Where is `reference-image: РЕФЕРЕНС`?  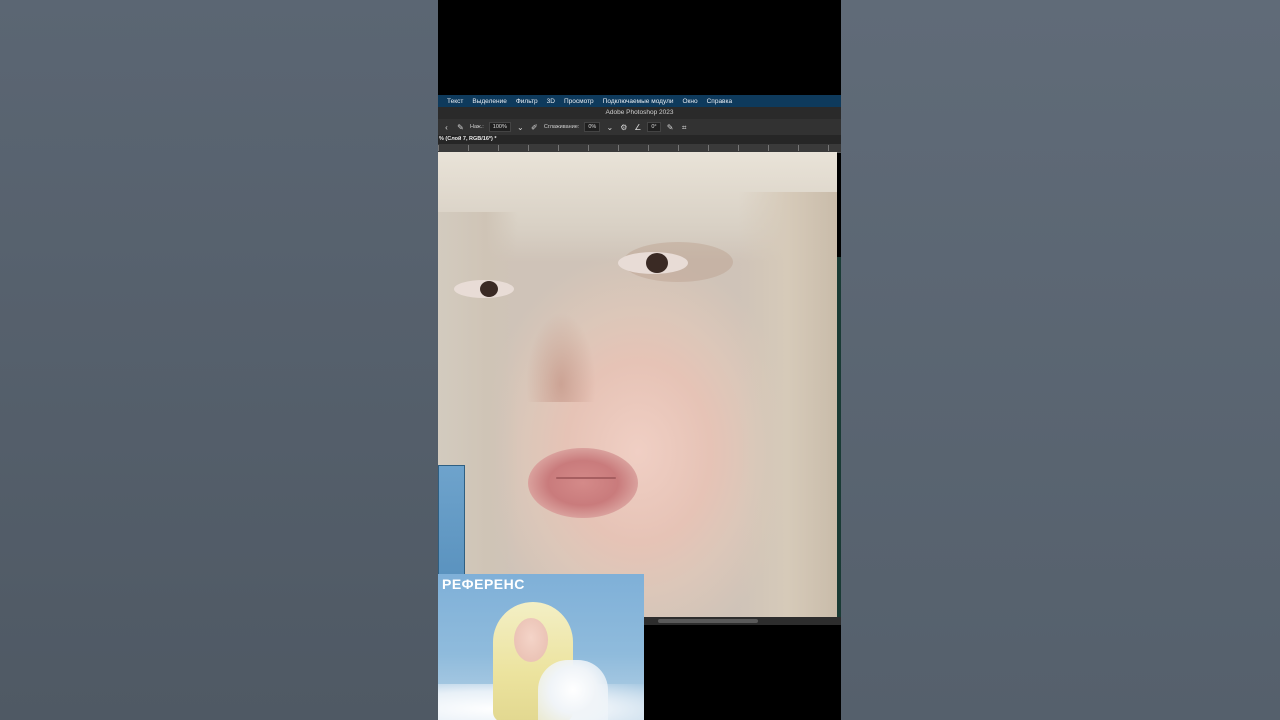
reference-image: РЕФЕРЕНС is located at coordinates (541, 647).